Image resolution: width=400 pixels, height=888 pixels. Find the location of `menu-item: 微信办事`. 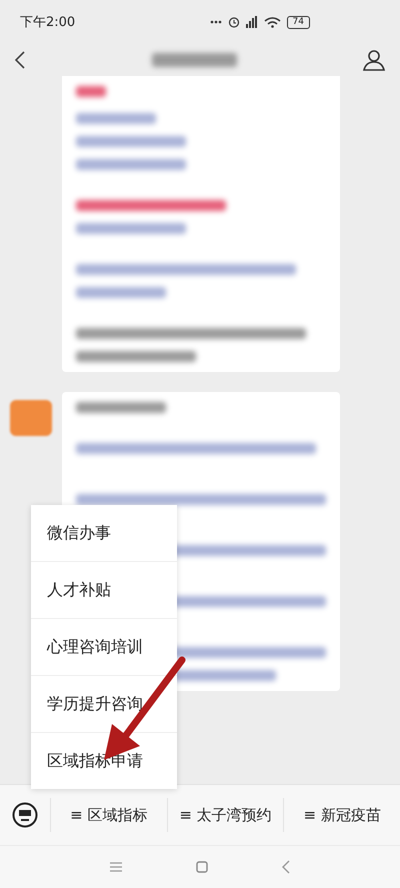

menu-item: 微信办事 is located at coordinates (104, 533).